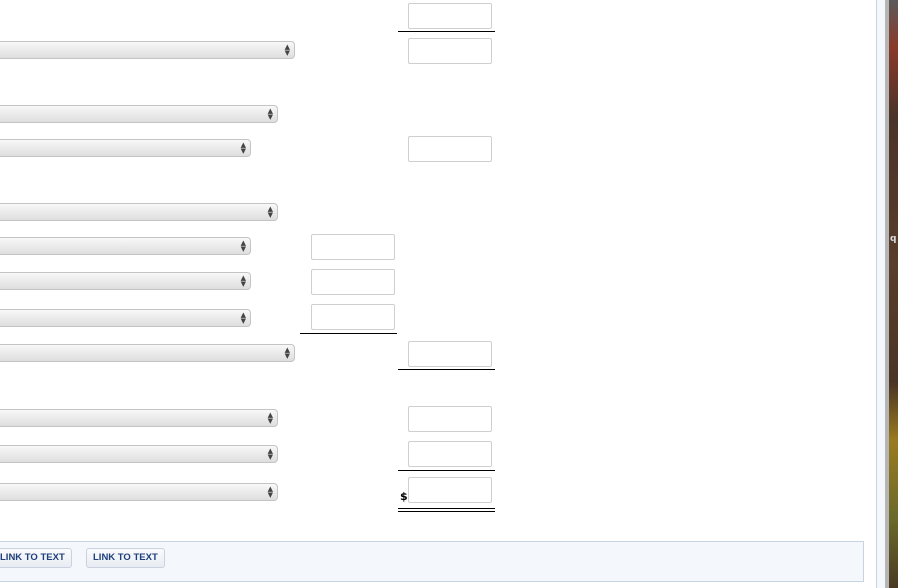 This screenshot has height=588, width=898. What do you see at coordinates (139, 454) in the screenshot?
I see `dropdown-10: ▲ ▼` at bounding box center [139, 454].